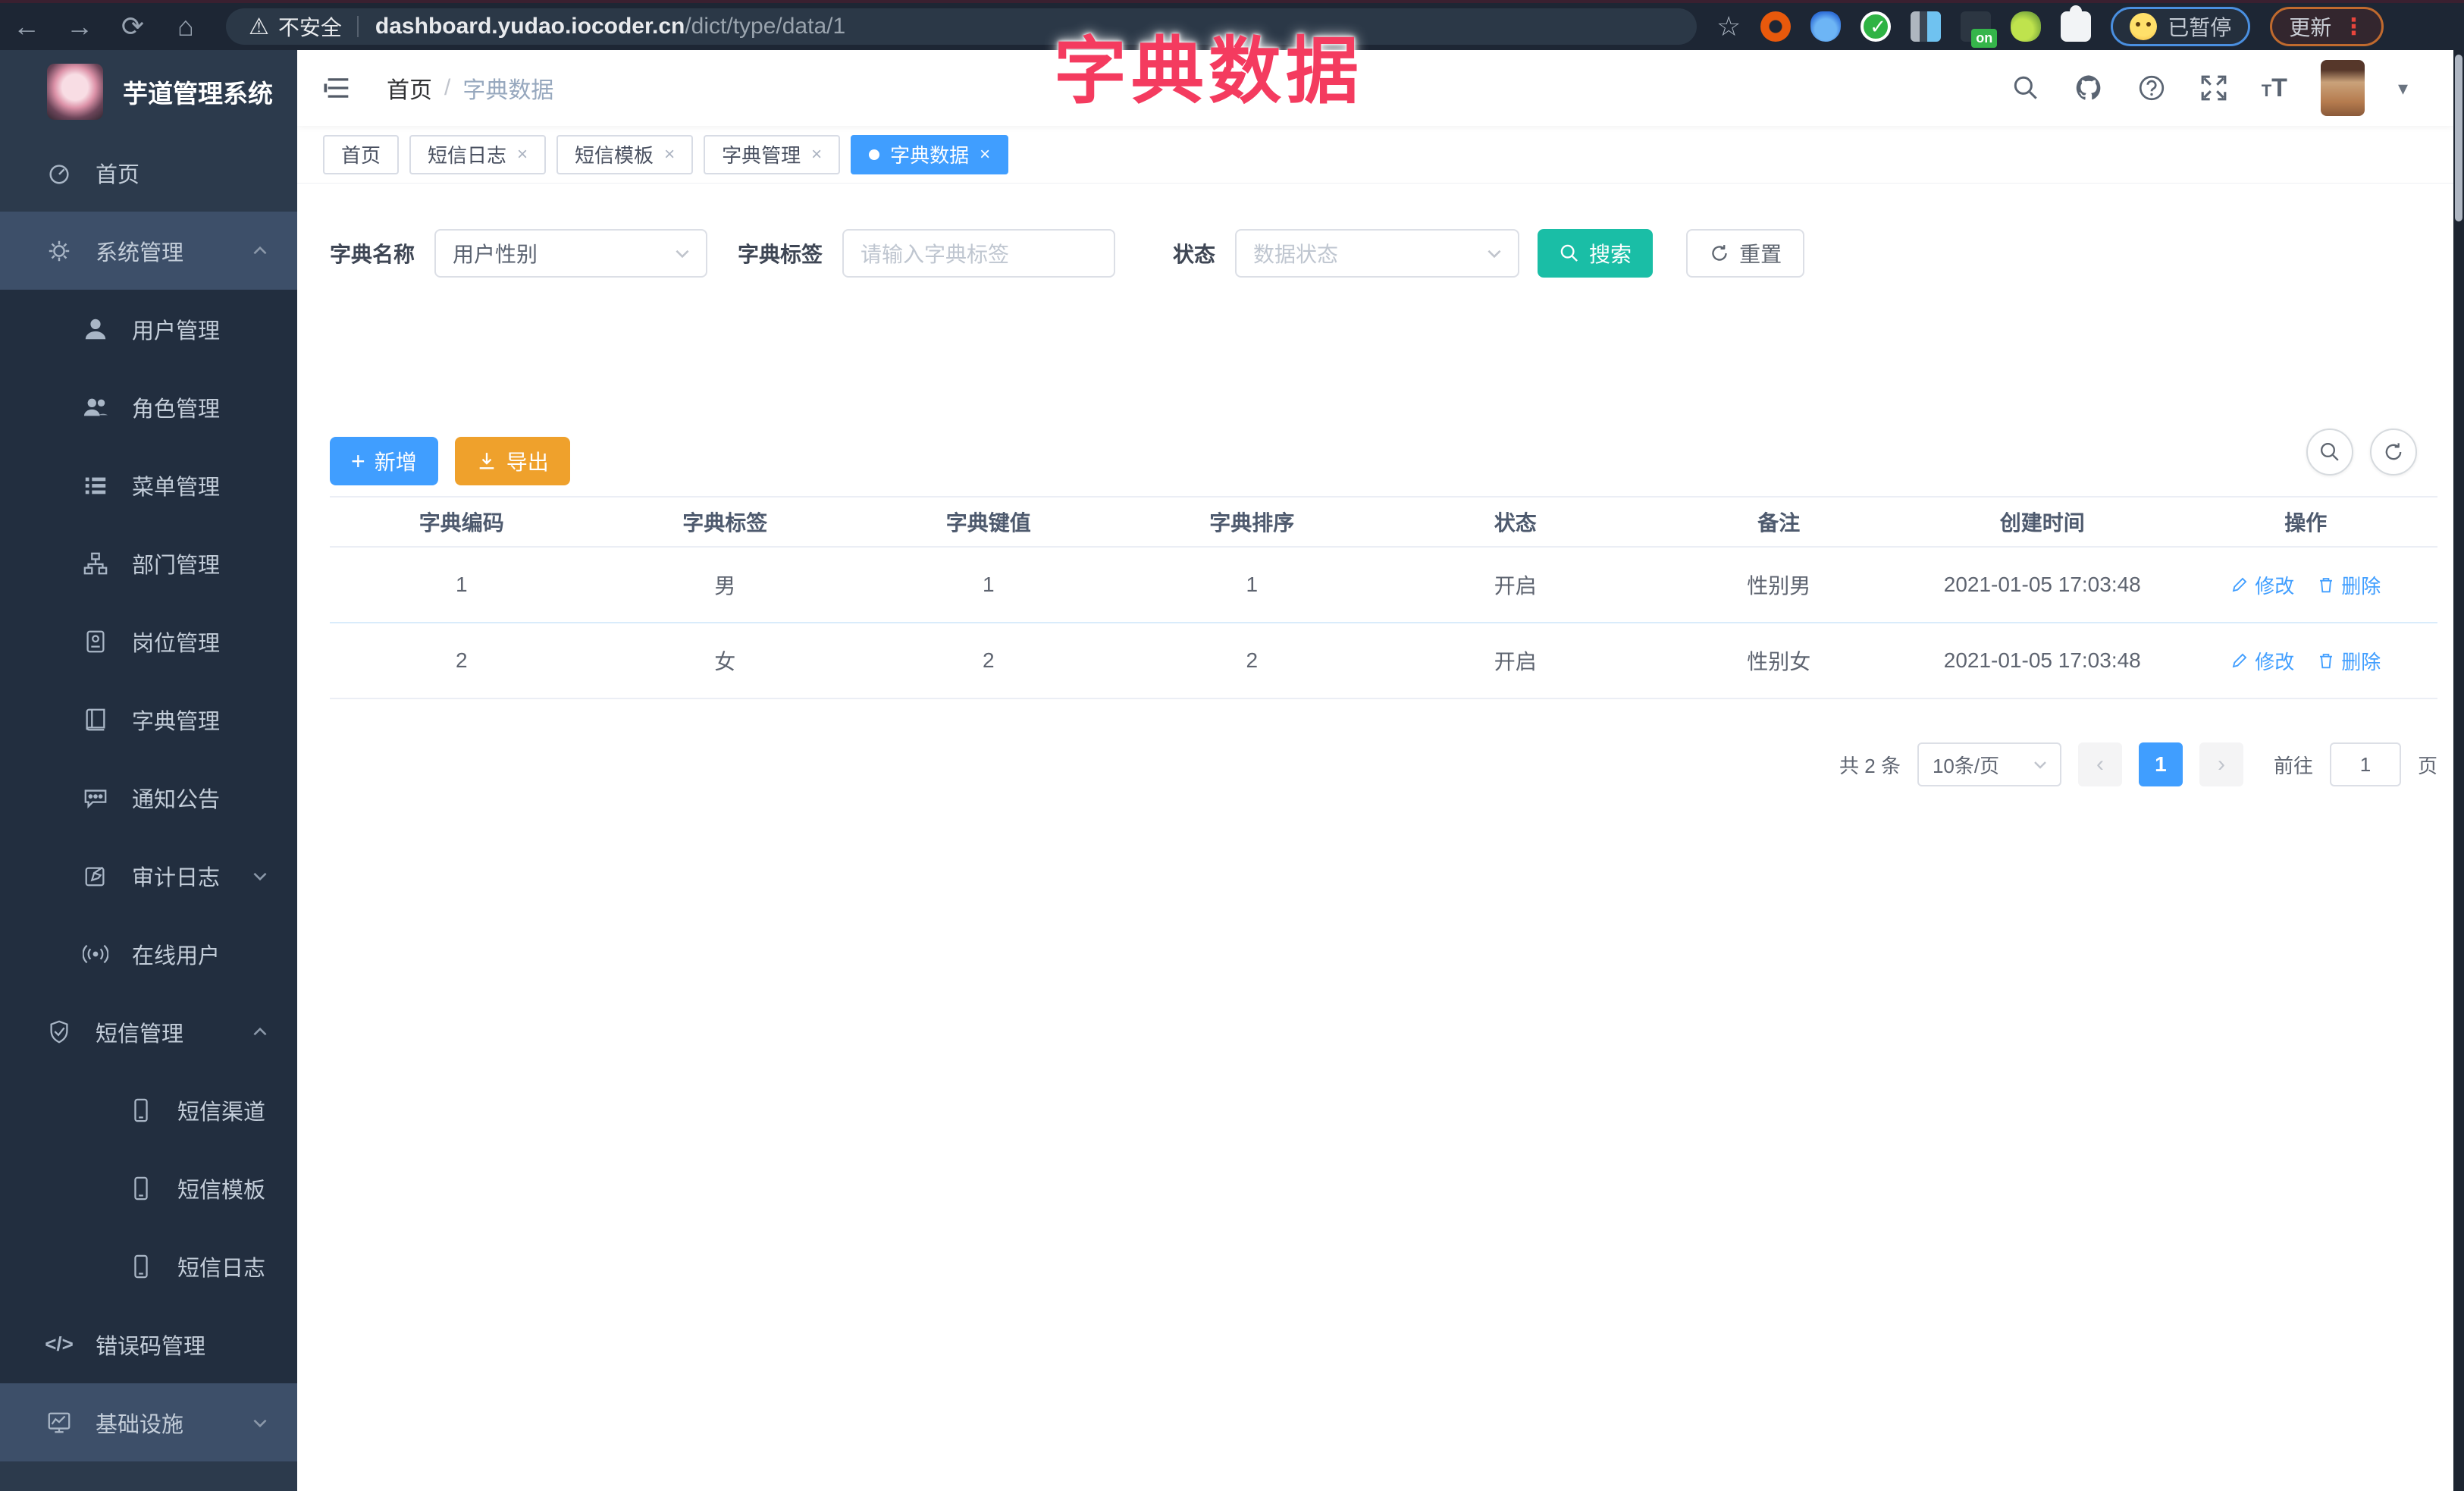  I want to click on page-size-select: 10条/页, so click(1989, 764).